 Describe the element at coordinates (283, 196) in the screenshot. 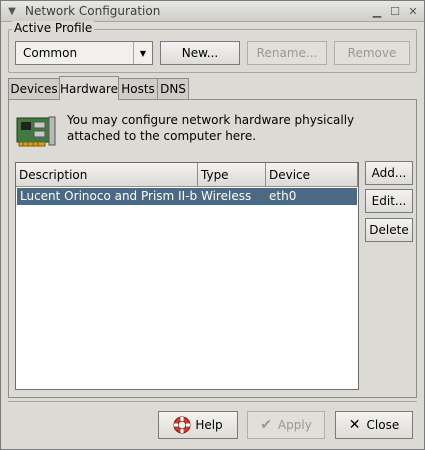

I see `cell-device: eth0` at that location.